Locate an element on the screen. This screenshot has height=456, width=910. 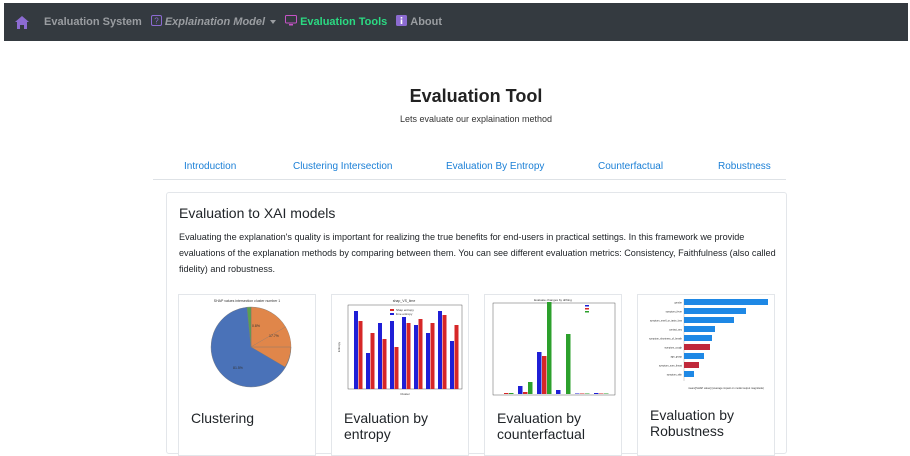
nav-about-label: About is located at coordinates (426, 22).